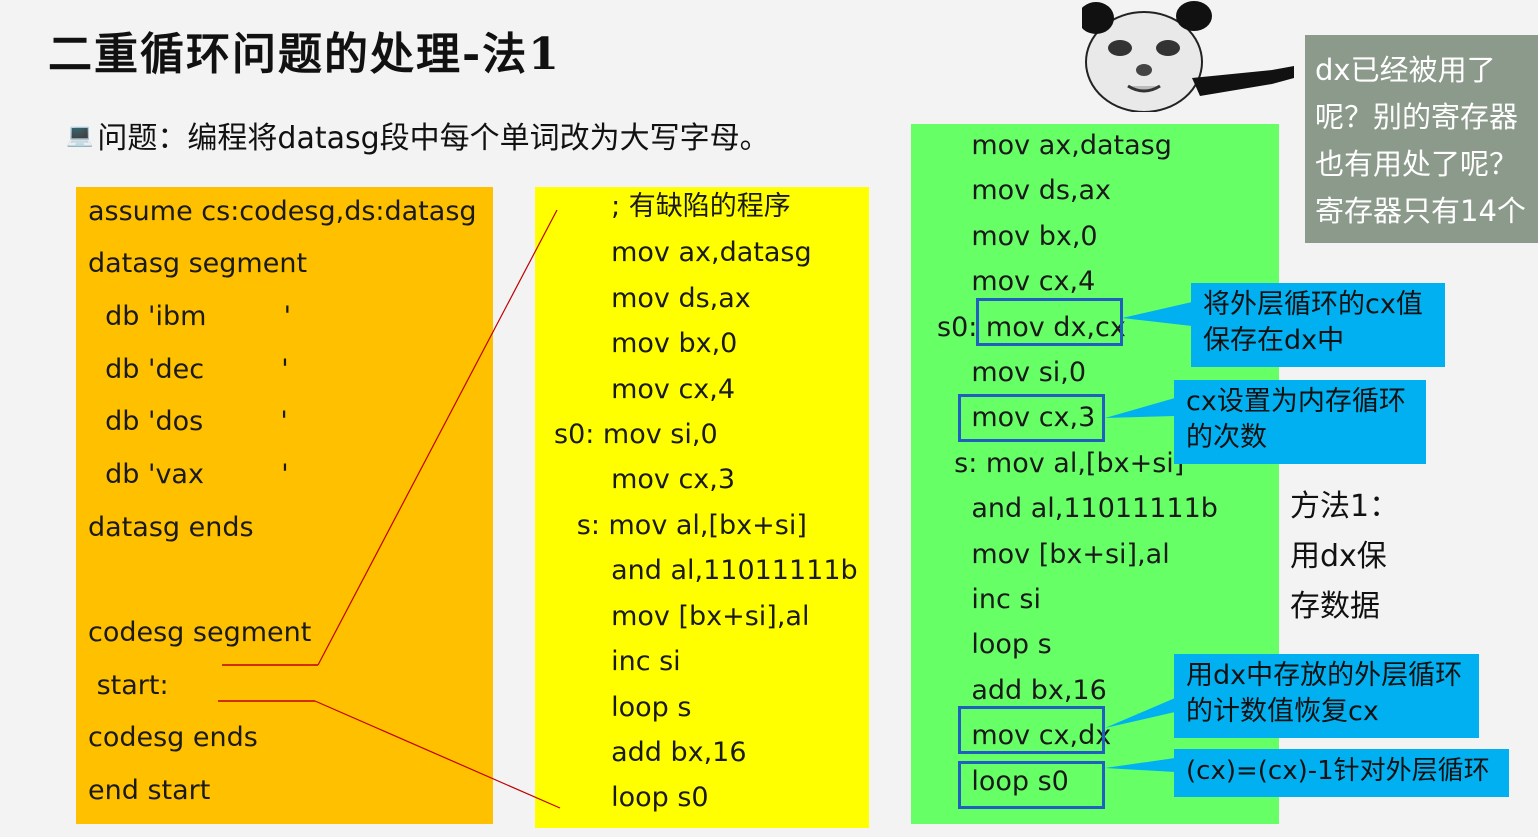 The height and width of the screenshot is (837, 1538). Describe the element at coordinates (1417, 117) in the screenshot. I see `note-line: 呢？别的寄存器` at that location.